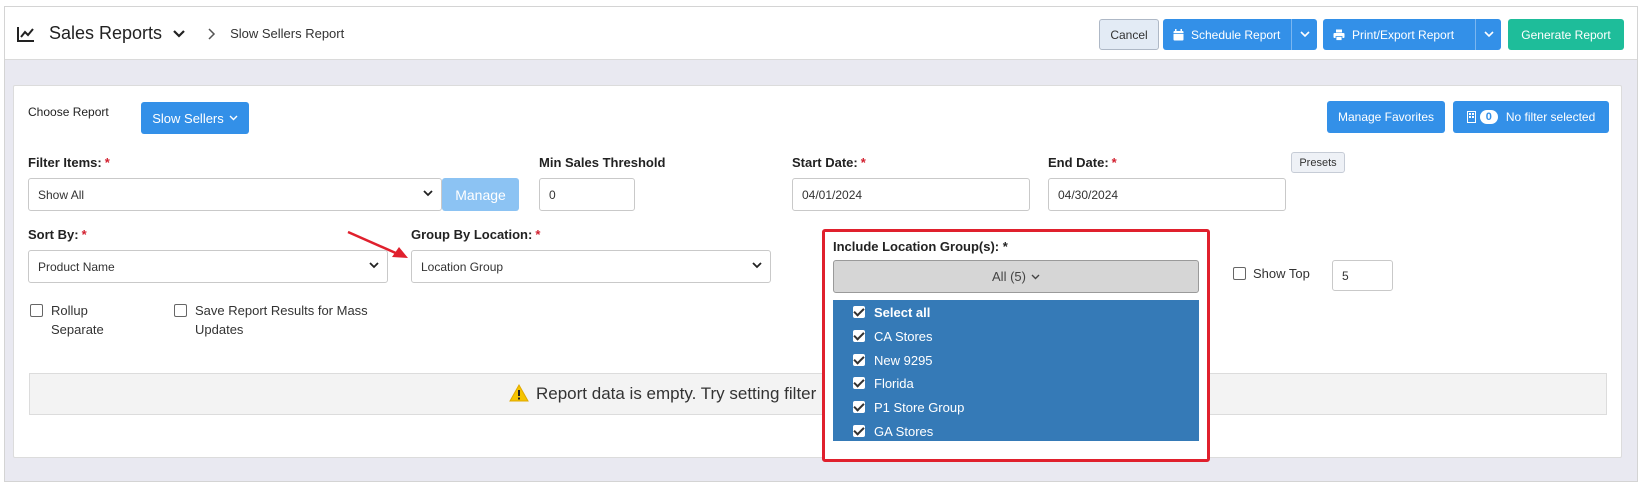 This screenshot has width=1643, height=486. Describe the element at coordinates (1236, 34) in the screenshot. I see `schedule-report-label: Schedule Report` at that location.